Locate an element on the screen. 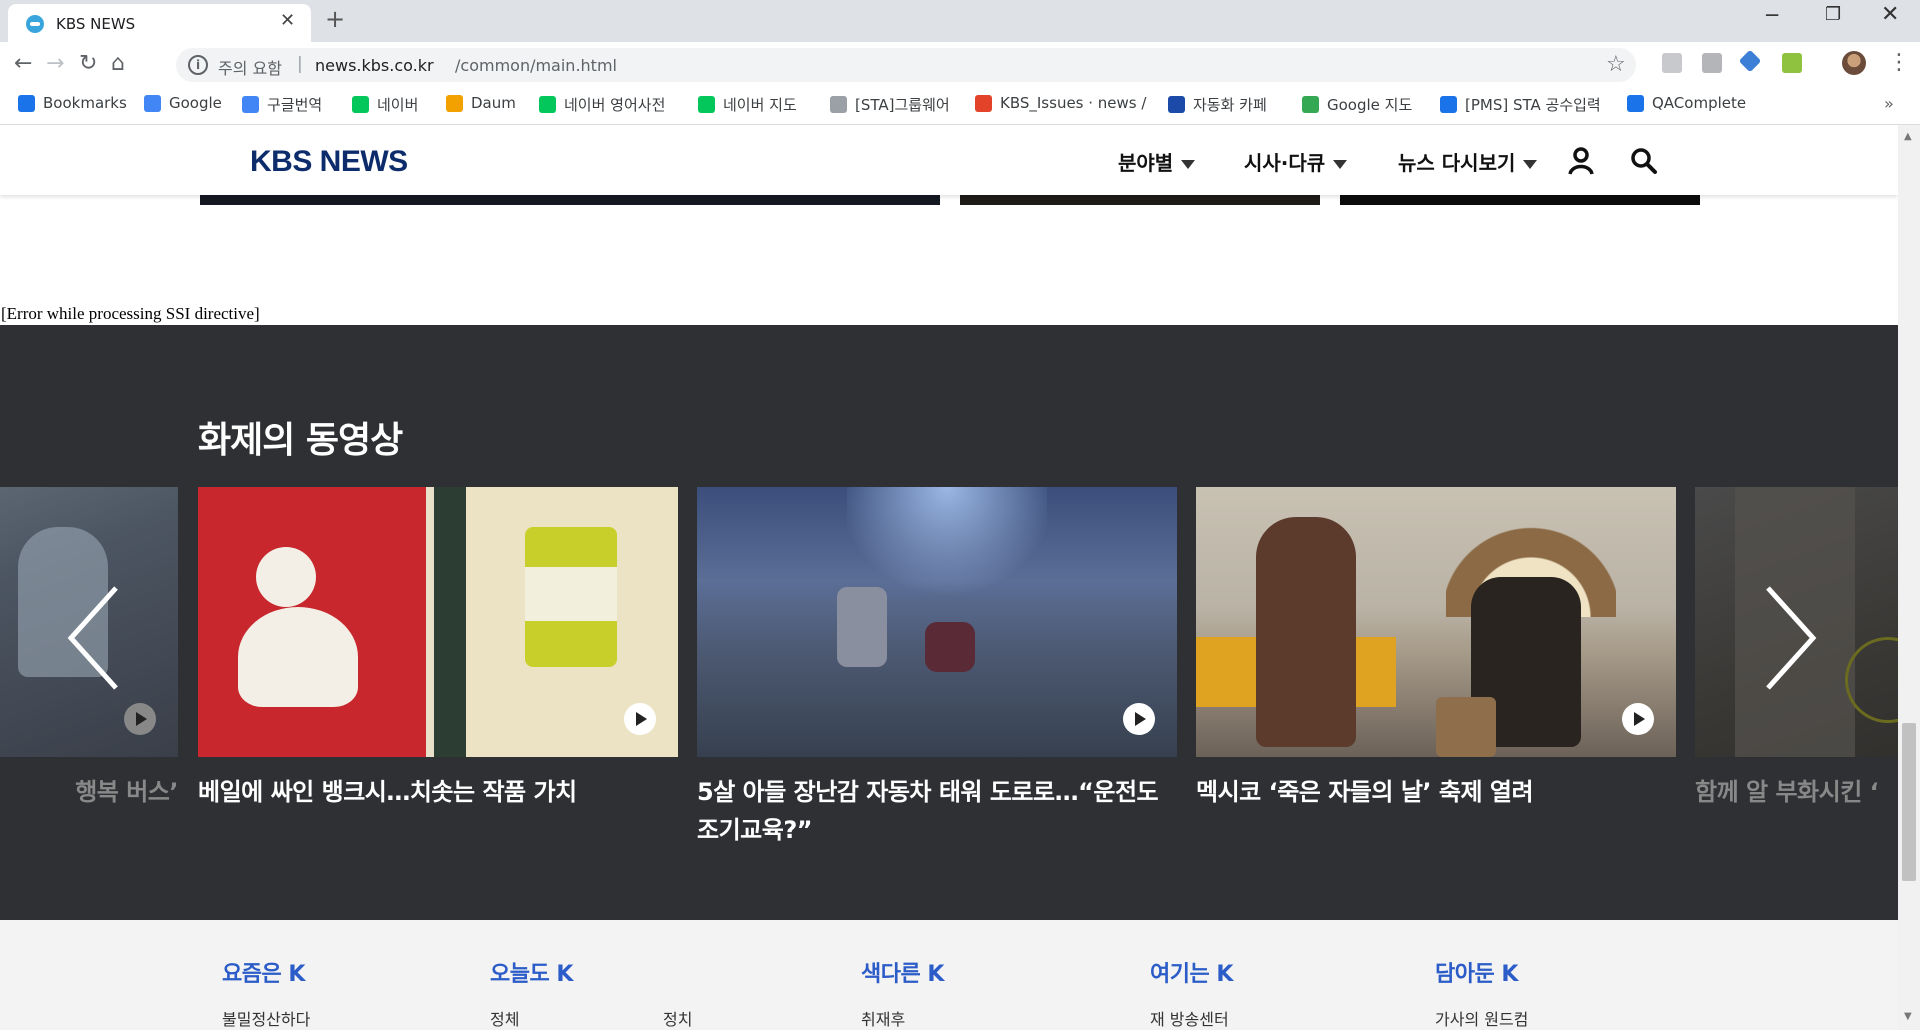 This screenshot has height=1030, width=1920. bookmarks-overflow-icon: » is located at coordinates (1889, 103).